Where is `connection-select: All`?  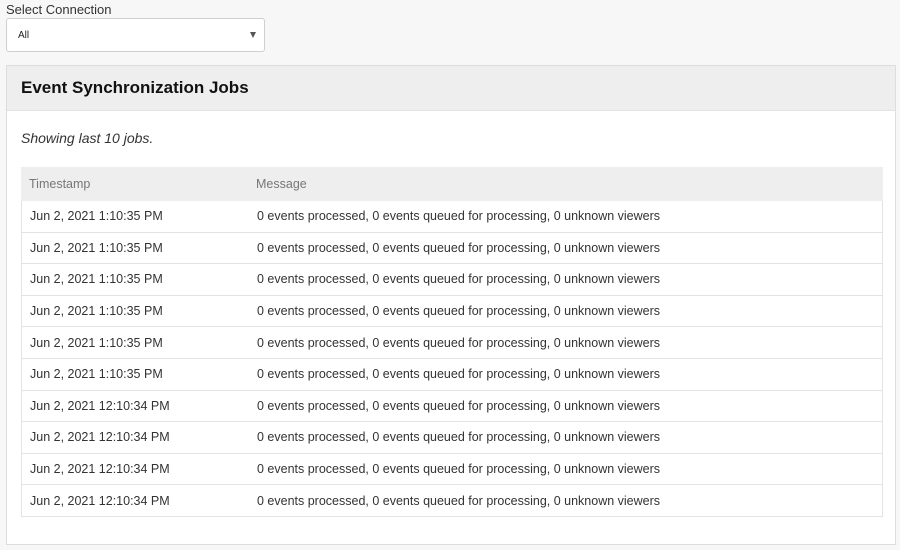
connection-select: All is located at coordinates (135, 35).